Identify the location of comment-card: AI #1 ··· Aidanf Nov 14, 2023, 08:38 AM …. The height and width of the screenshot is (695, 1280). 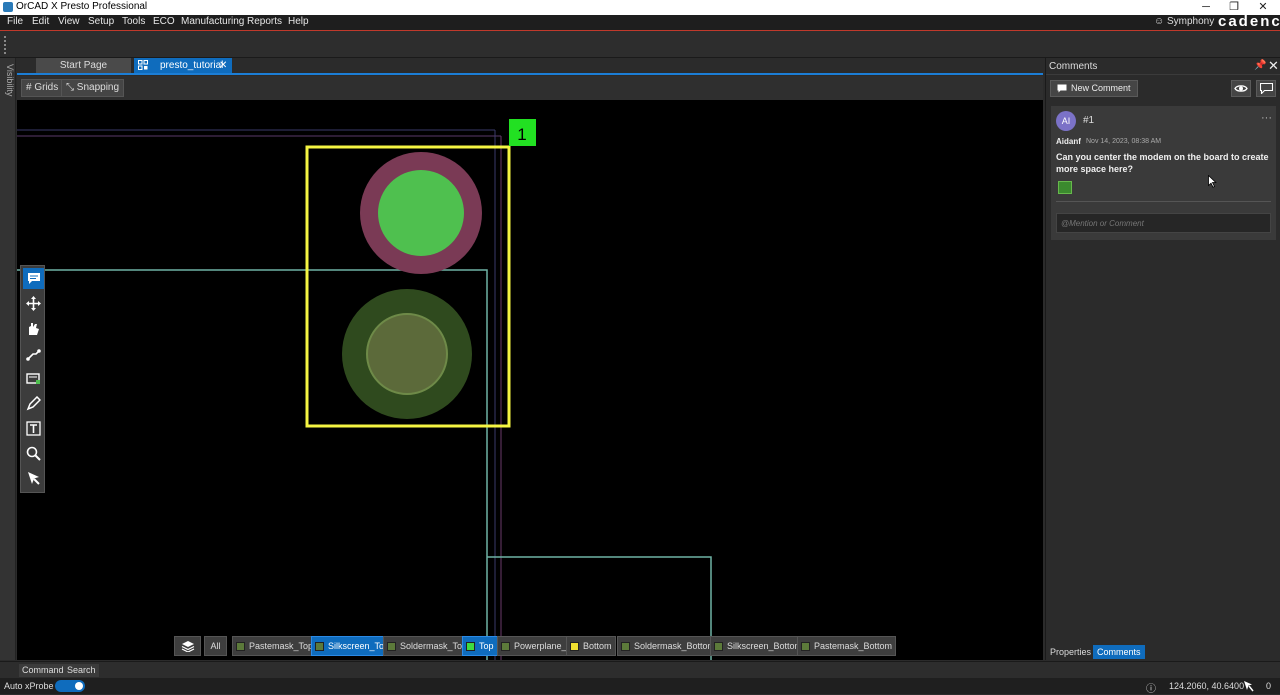
(1163, 173).